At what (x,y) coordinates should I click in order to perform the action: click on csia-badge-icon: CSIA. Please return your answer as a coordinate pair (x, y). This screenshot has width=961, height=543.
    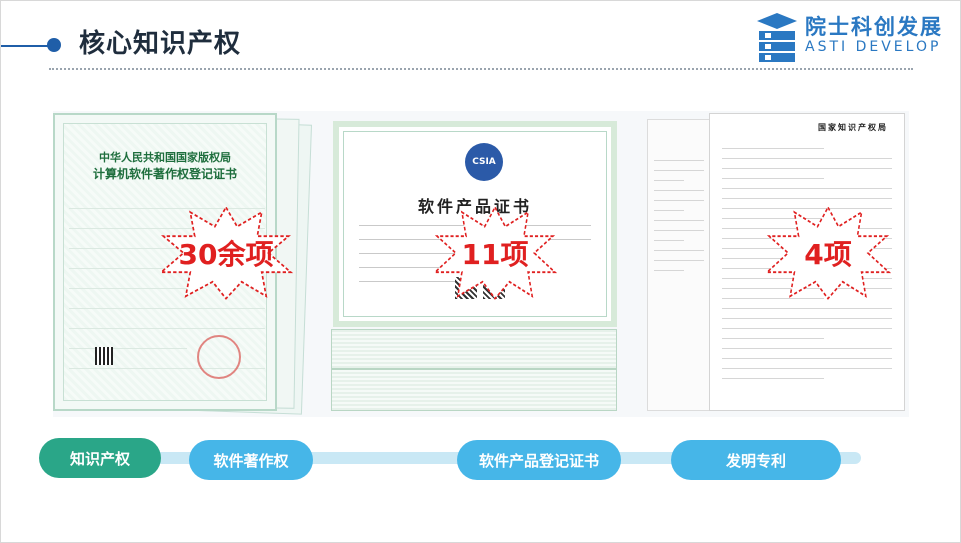
    Looking at the image, I should click on (484, 162).